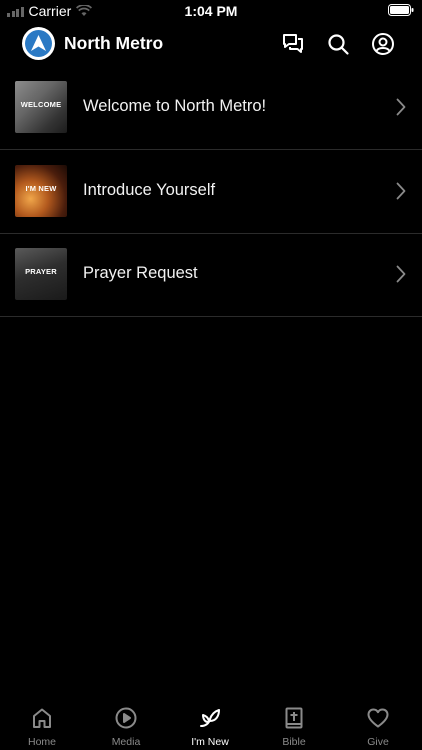 The image size is (422, 750). What do you see at coordinates (338, 44) in the screenshot?
I see `search-icon` at bounding box center [338, 44].